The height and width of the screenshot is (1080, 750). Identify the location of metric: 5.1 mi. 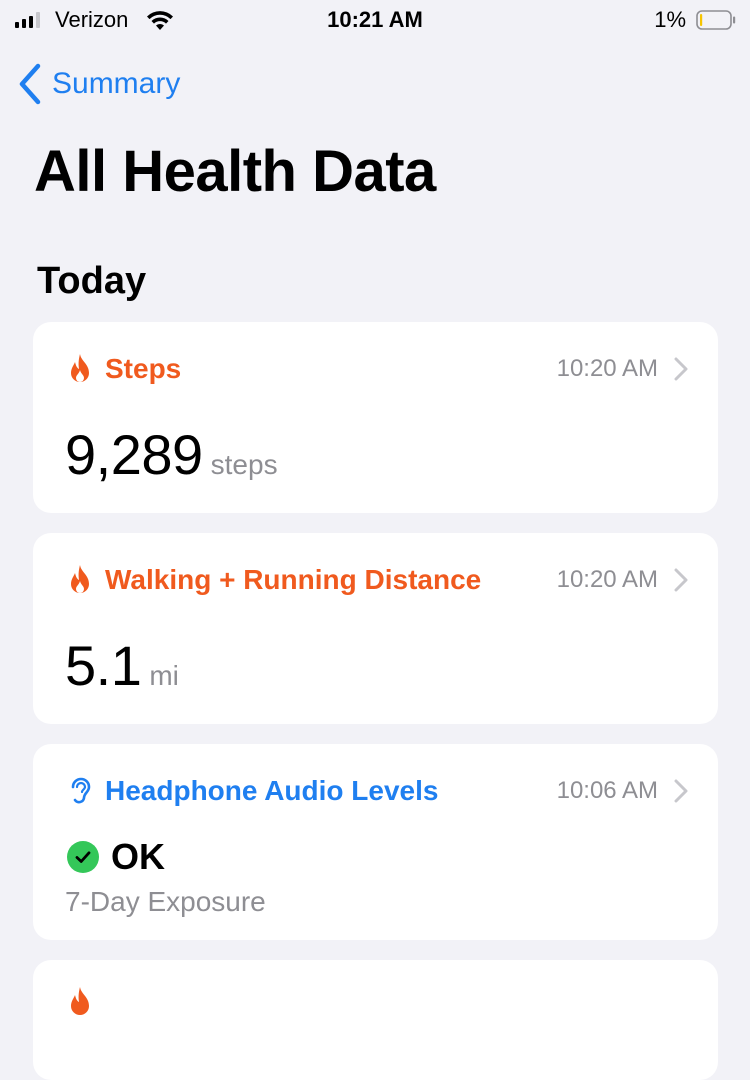
(122, 665).